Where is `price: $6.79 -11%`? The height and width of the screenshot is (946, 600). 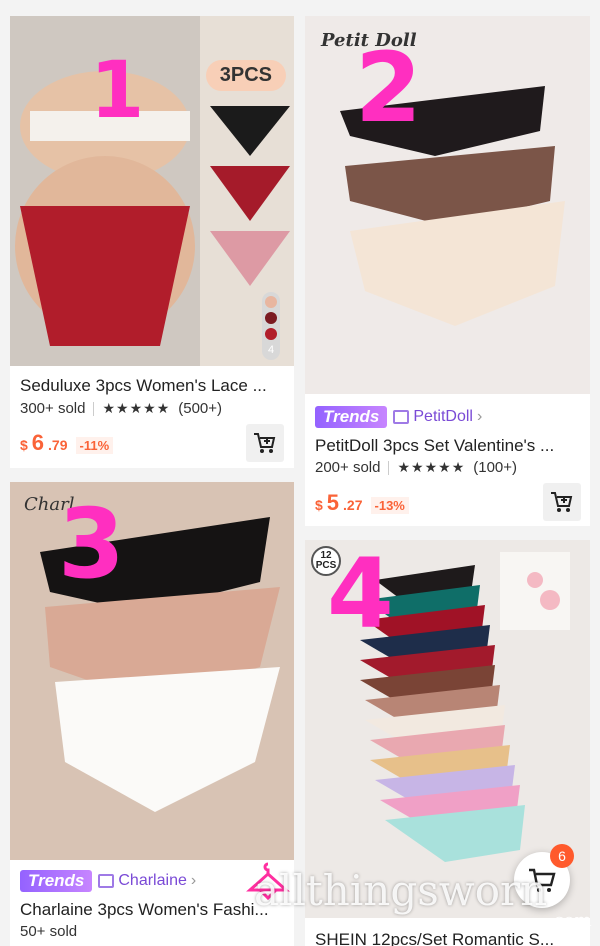 price: $6.79 -11% is located at coordinates (67, 443).